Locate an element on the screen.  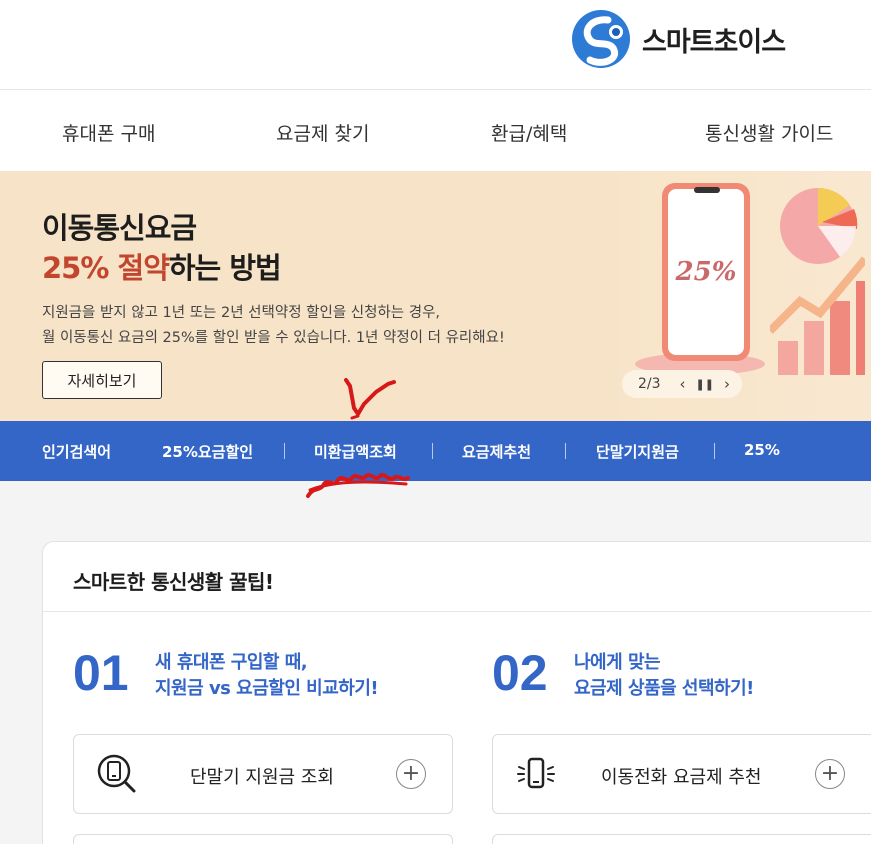
site-header: 스마트초이스 is located at coordinates (435, 45).